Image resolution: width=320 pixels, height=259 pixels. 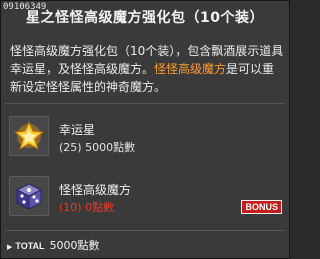 I want to click on package-item-advanced-cube: 怪怪高级魔方 (10) 0點數 BONUS, so click(x=146, y=198).